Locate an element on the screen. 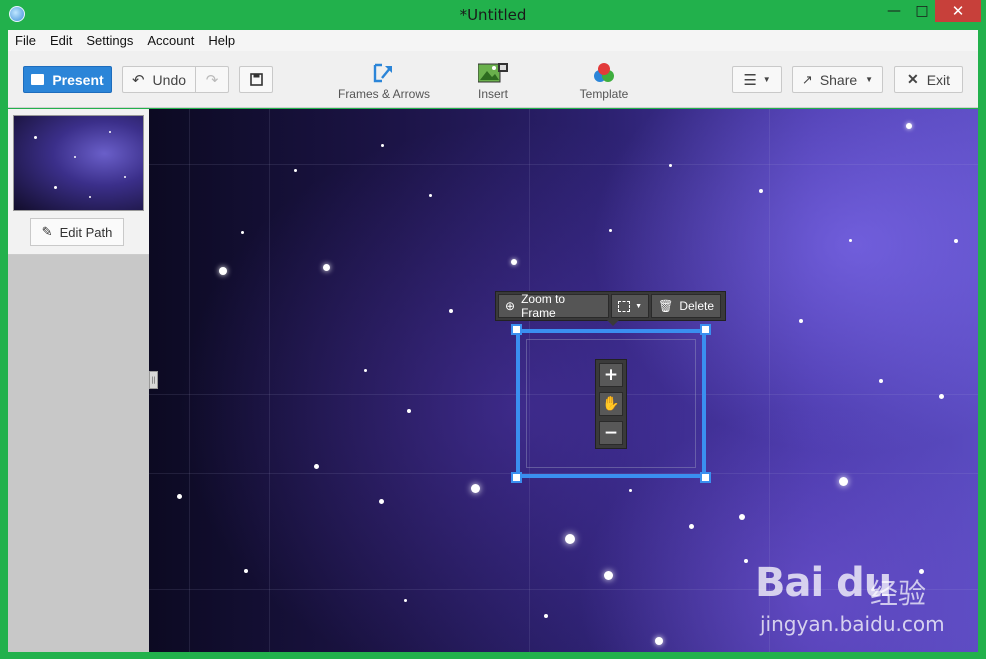  undo-button: ↶ Undo is located at coordinates (159, 79).